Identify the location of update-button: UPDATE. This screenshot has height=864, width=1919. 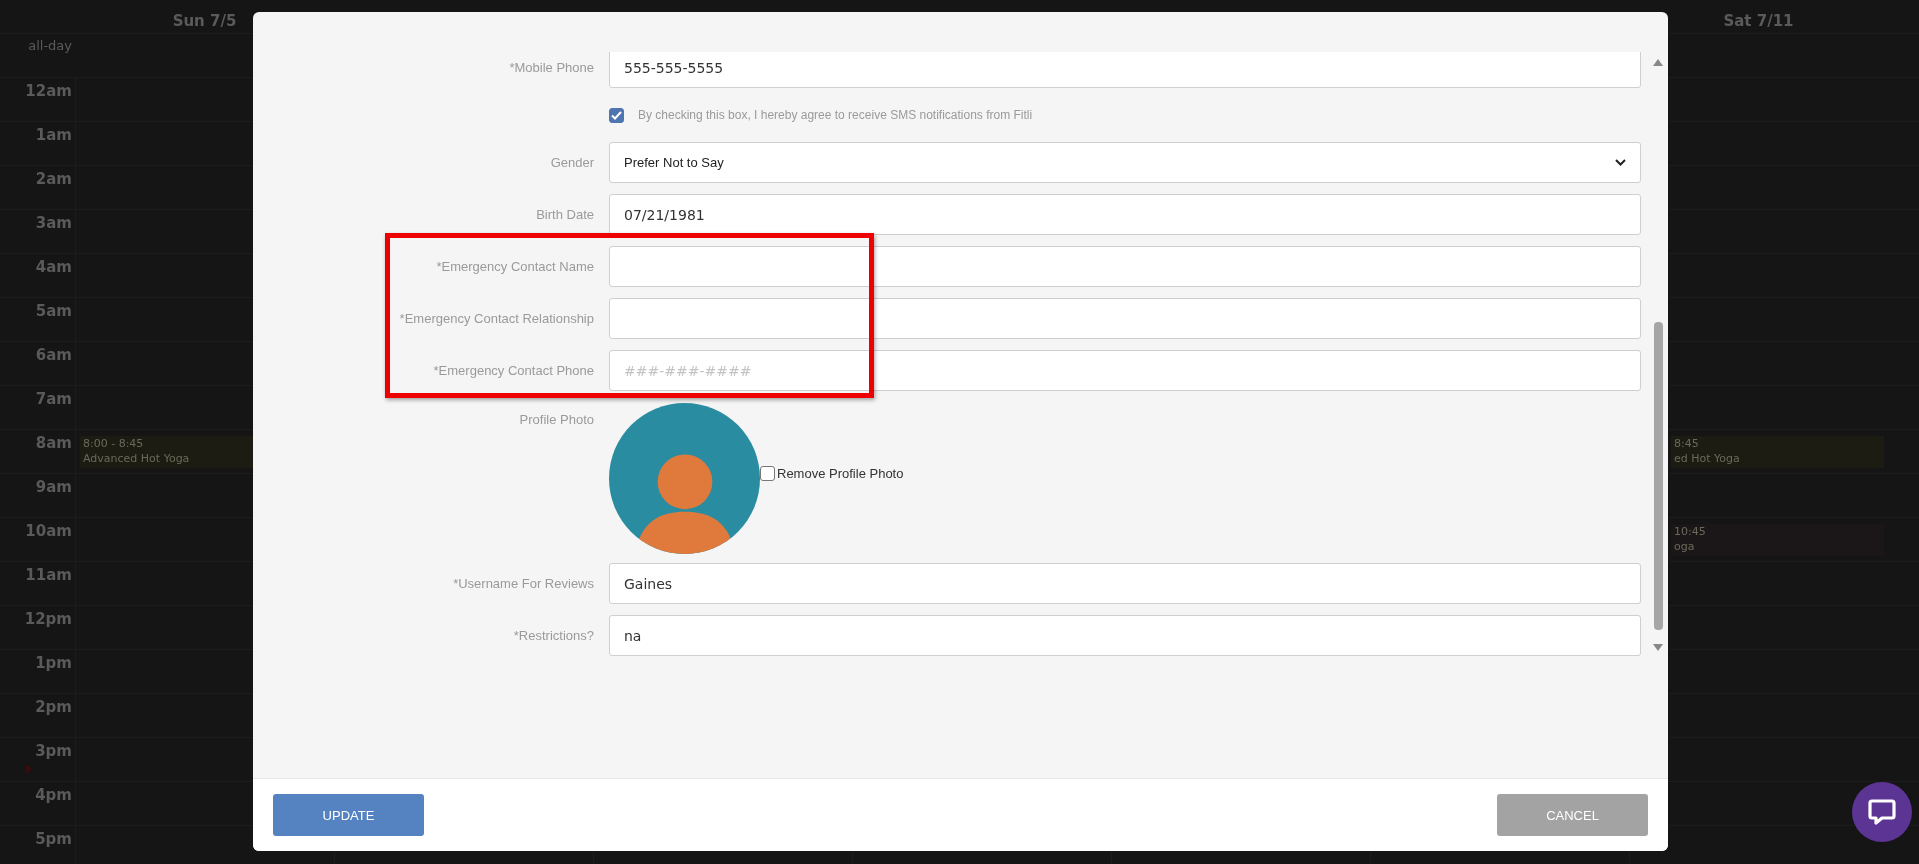
(348, 815).